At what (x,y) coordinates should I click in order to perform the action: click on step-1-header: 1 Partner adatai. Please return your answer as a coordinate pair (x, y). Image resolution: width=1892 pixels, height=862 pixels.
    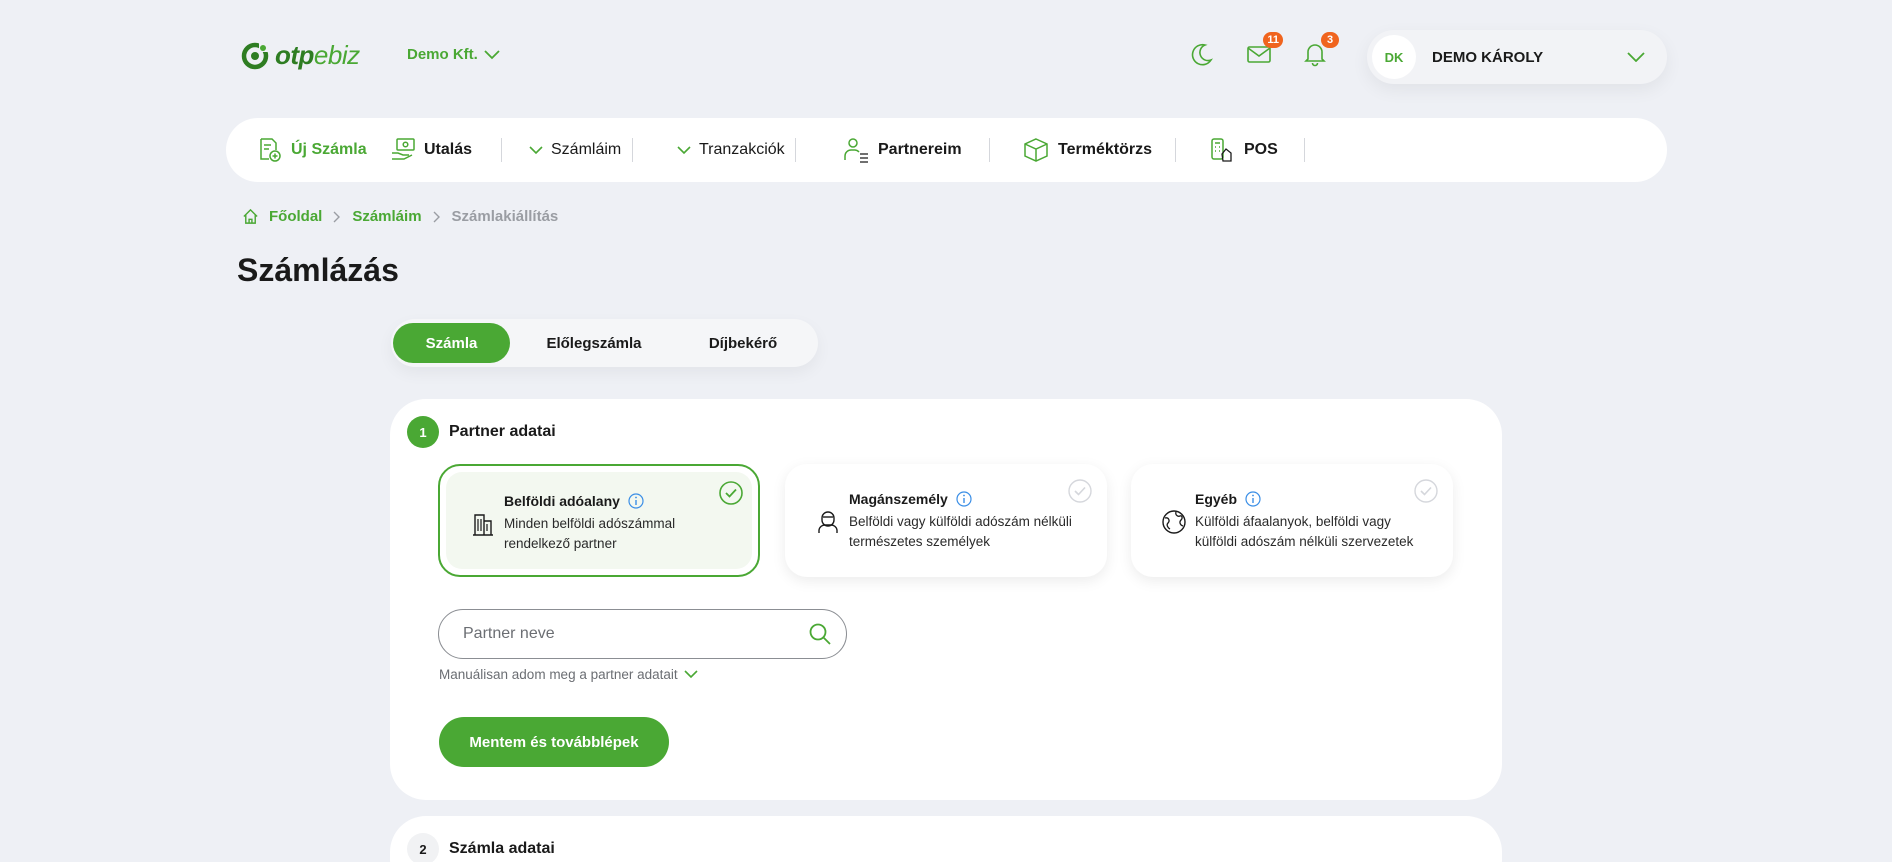
    Looking at the image, I should click on (481, 432).